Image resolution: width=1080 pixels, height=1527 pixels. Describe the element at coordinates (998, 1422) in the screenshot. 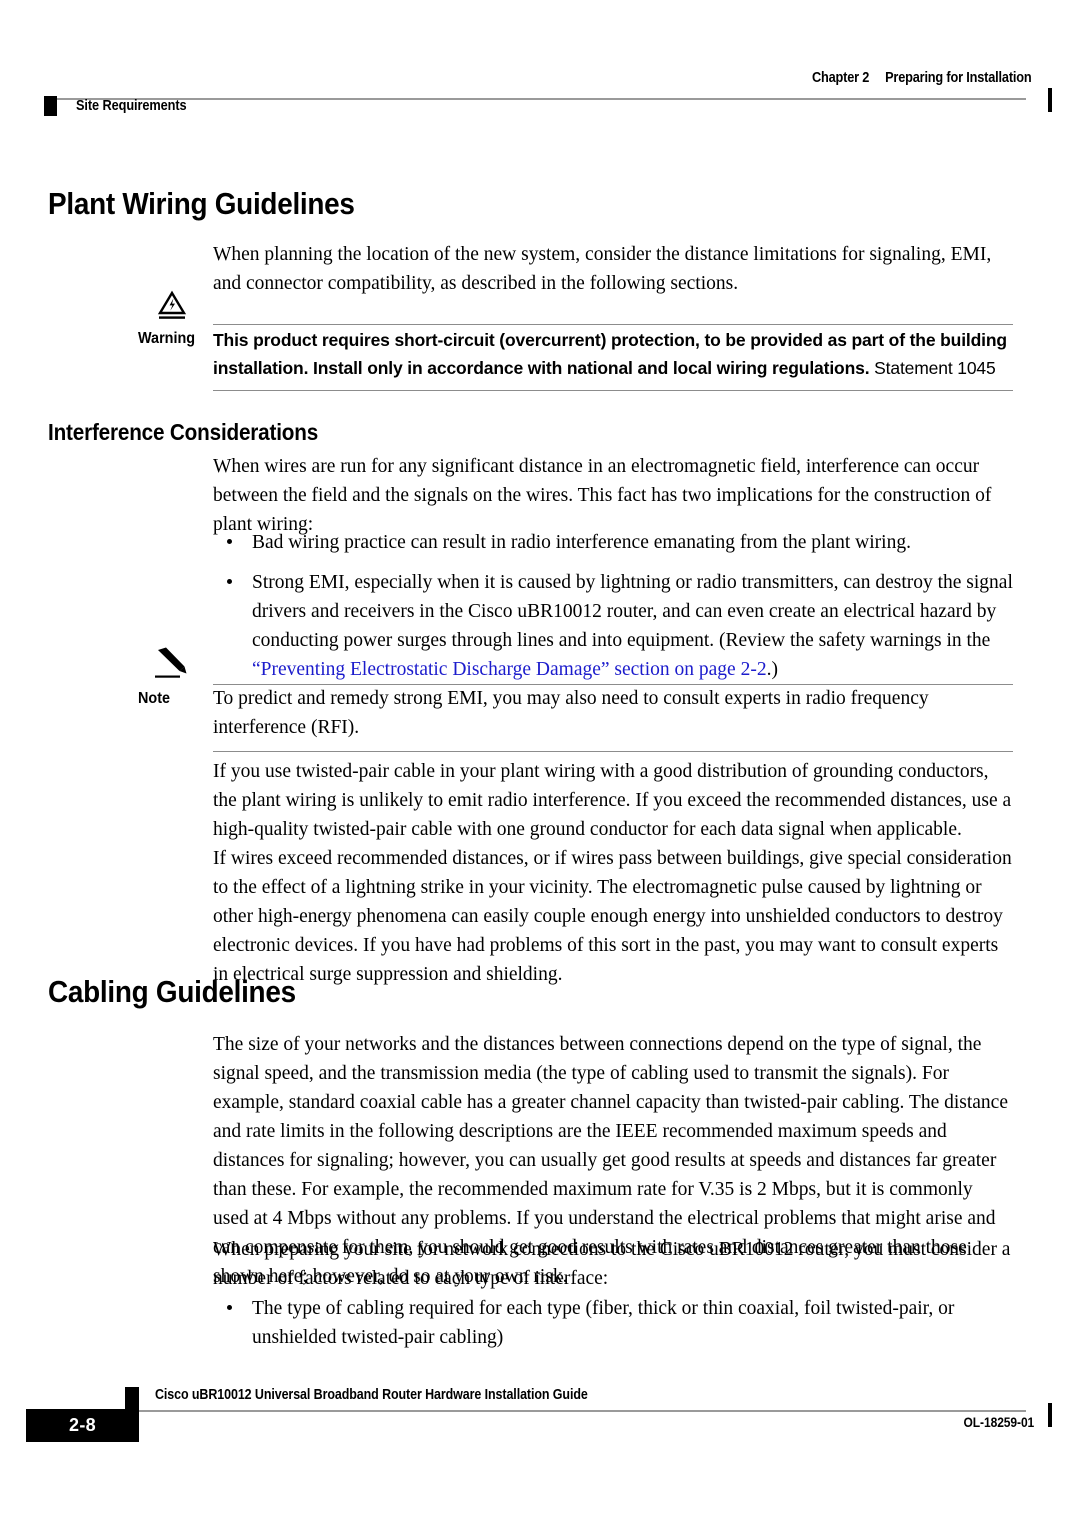

I see `footer-document-id: OL-18259-01` at that location.